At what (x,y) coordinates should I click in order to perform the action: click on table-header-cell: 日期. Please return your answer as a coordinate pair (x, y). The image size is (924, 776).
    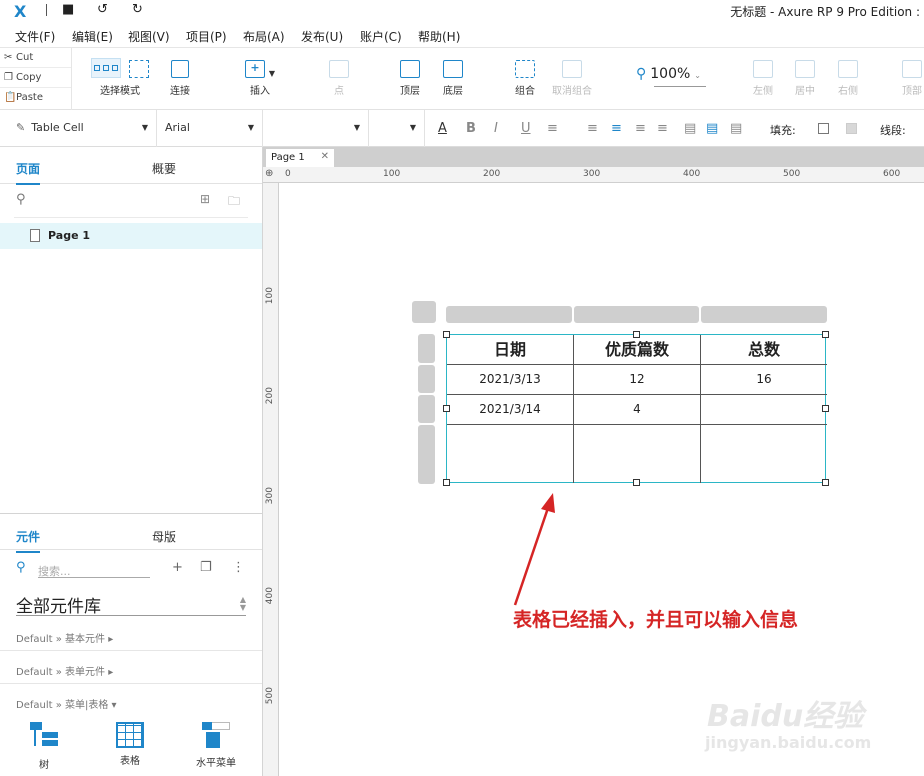
    Looking at the image, I should click on (510, 350).